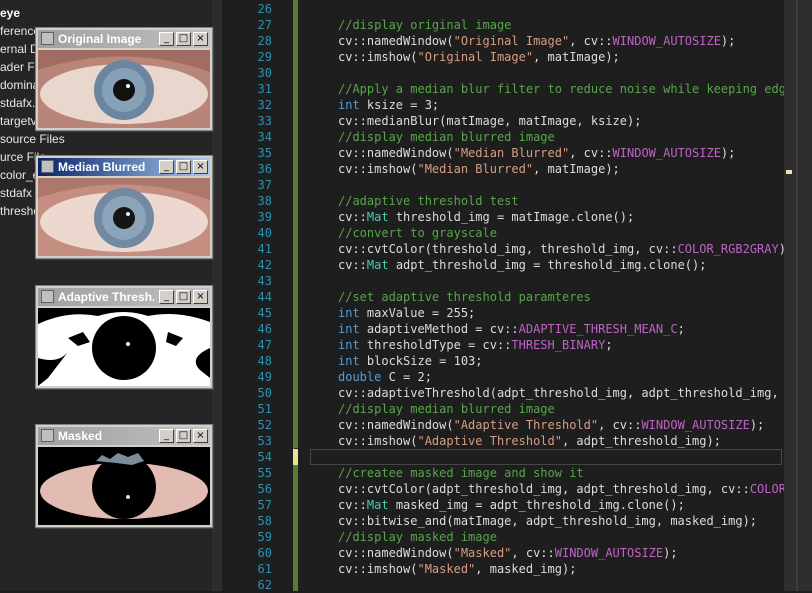 This screenshot has width=812, height=593. I want to click on line-number: 36, so click(264, 169).